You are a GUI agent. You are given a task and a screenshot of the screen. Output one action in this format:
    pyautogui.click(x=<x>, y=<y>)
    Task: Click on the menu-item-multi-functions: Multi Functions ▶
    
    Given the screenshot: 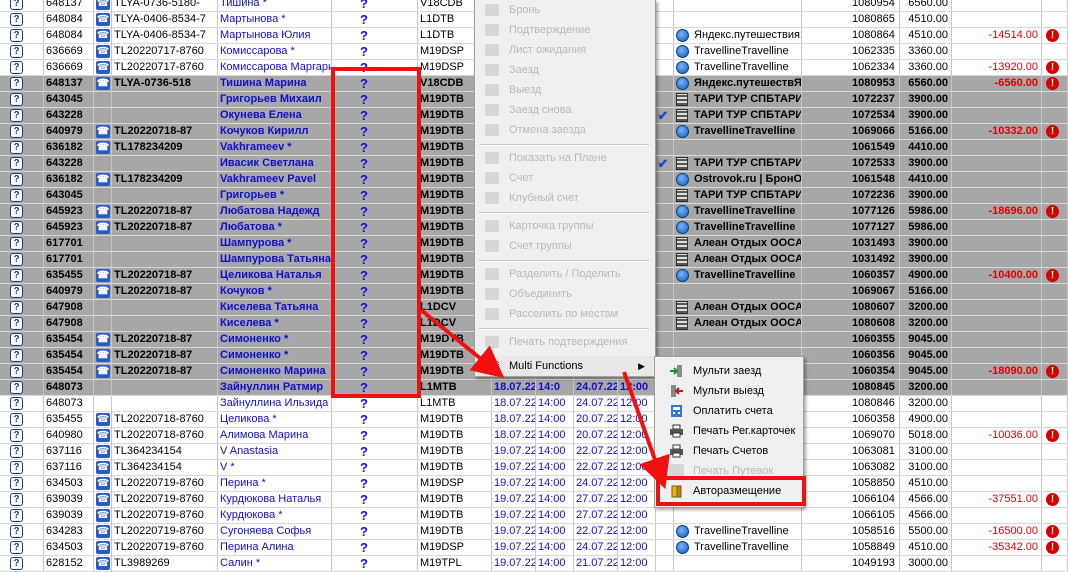 What is the action you would take?
    pyautogui.click(x=564, y=366)
    